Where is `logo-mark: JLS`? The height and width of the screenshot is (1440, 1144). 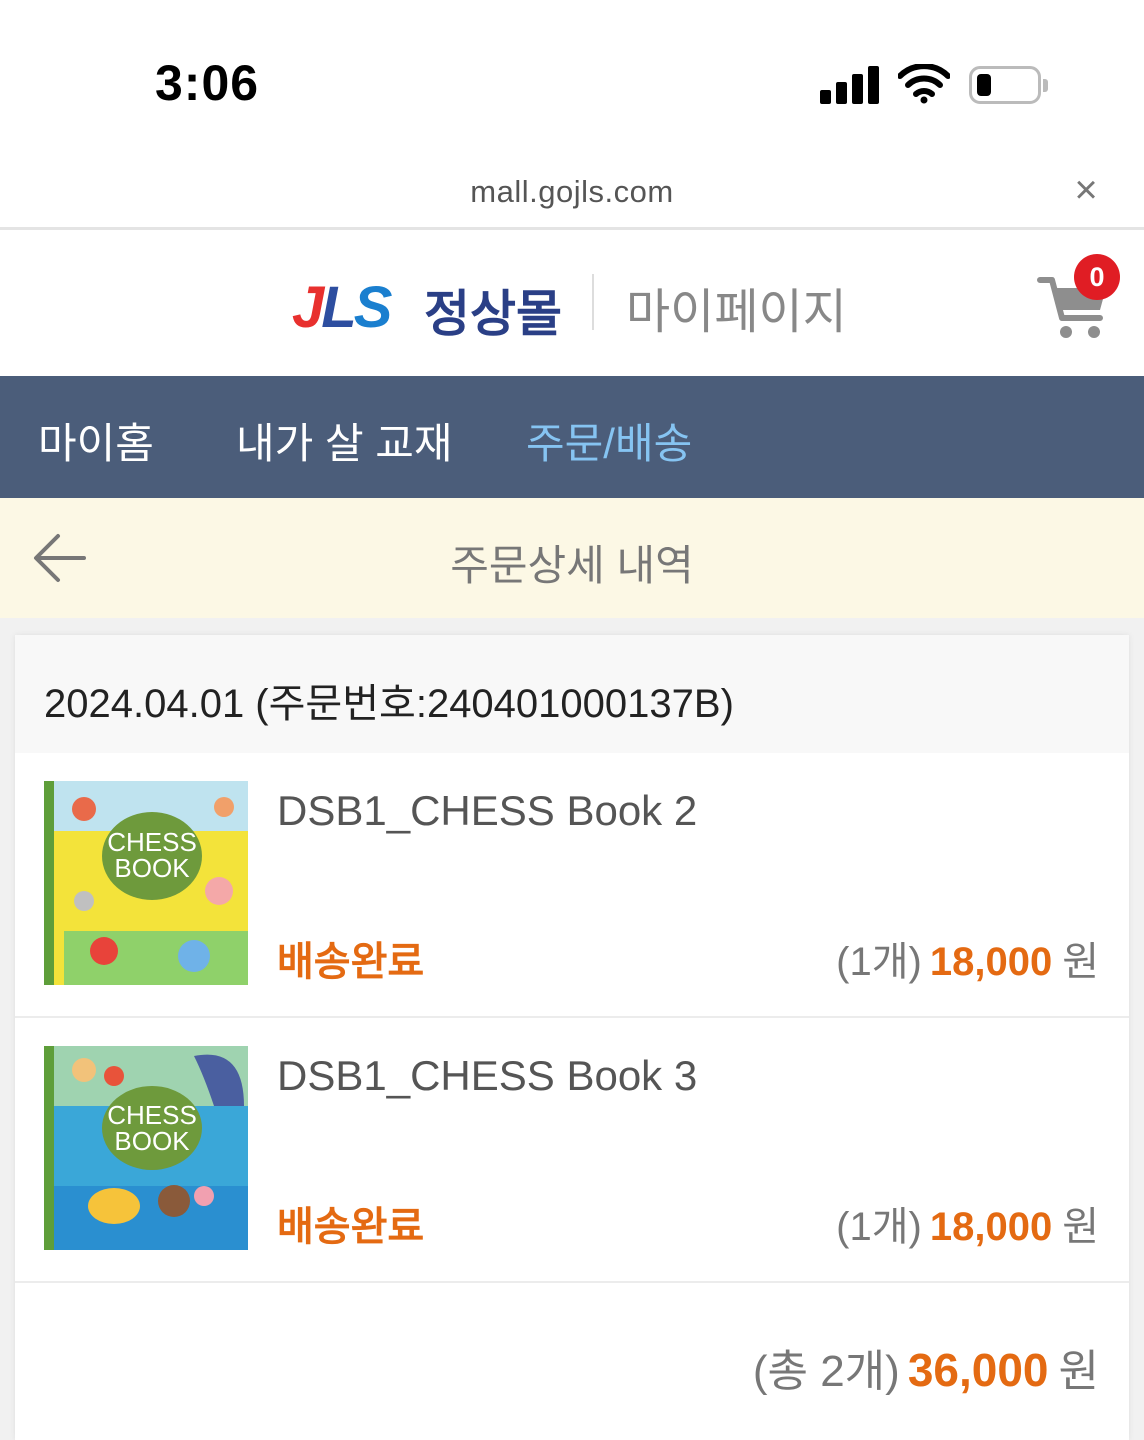
logo-mark: JLS is located at coordinates (342, 307).